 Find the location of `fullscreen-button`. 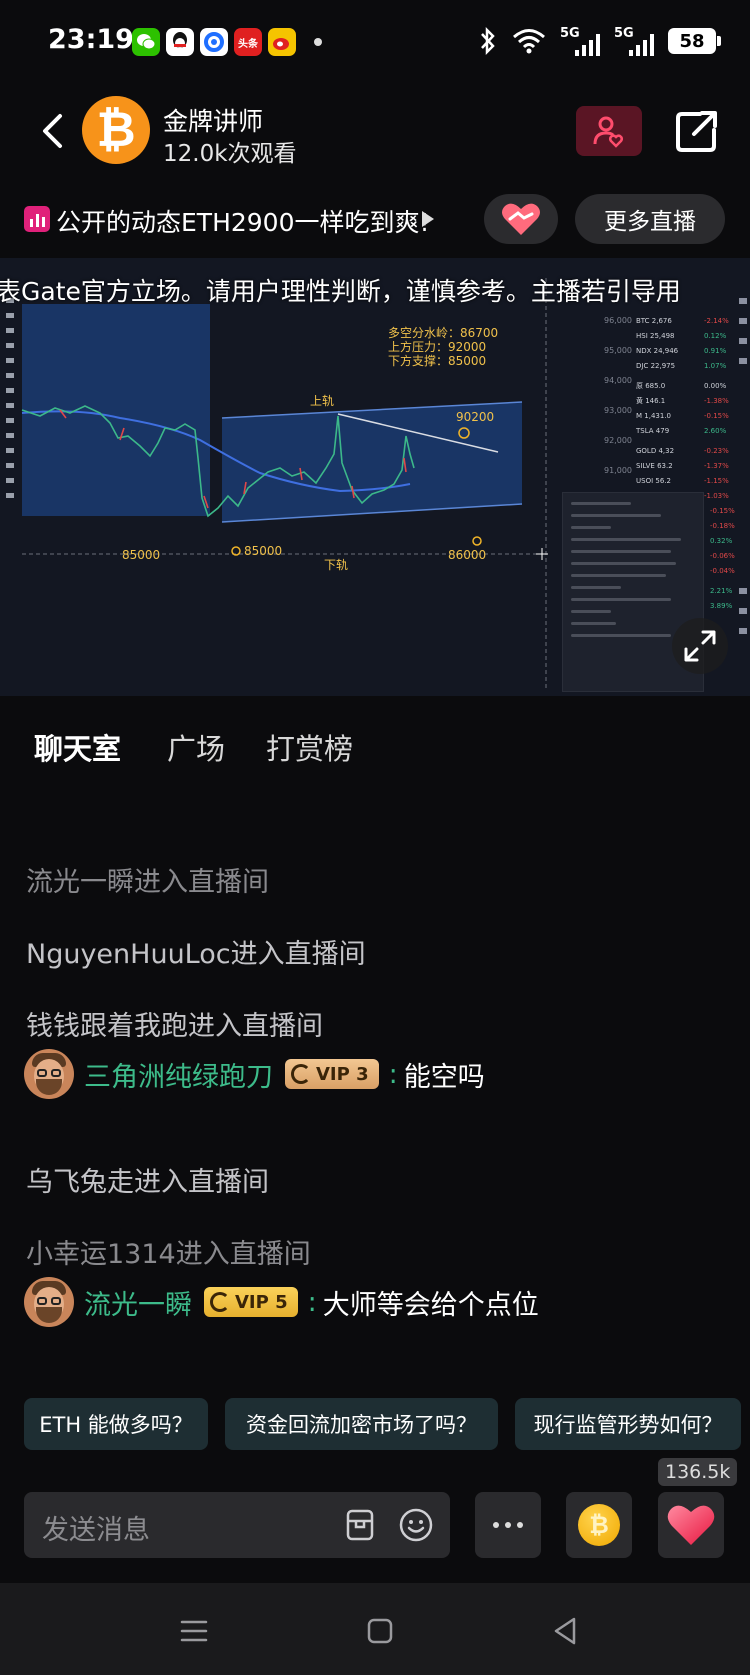

fullscreen-button is located at coordinates (700, 646).